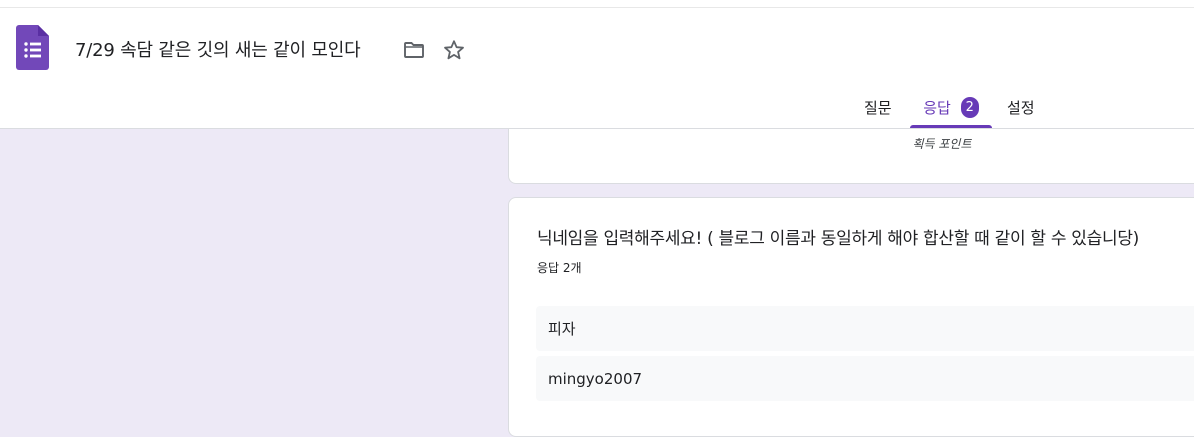 The width and height of the screenshot is (1194, 437). I want to click on tab-responses: 응답 2, so click(951, 107).